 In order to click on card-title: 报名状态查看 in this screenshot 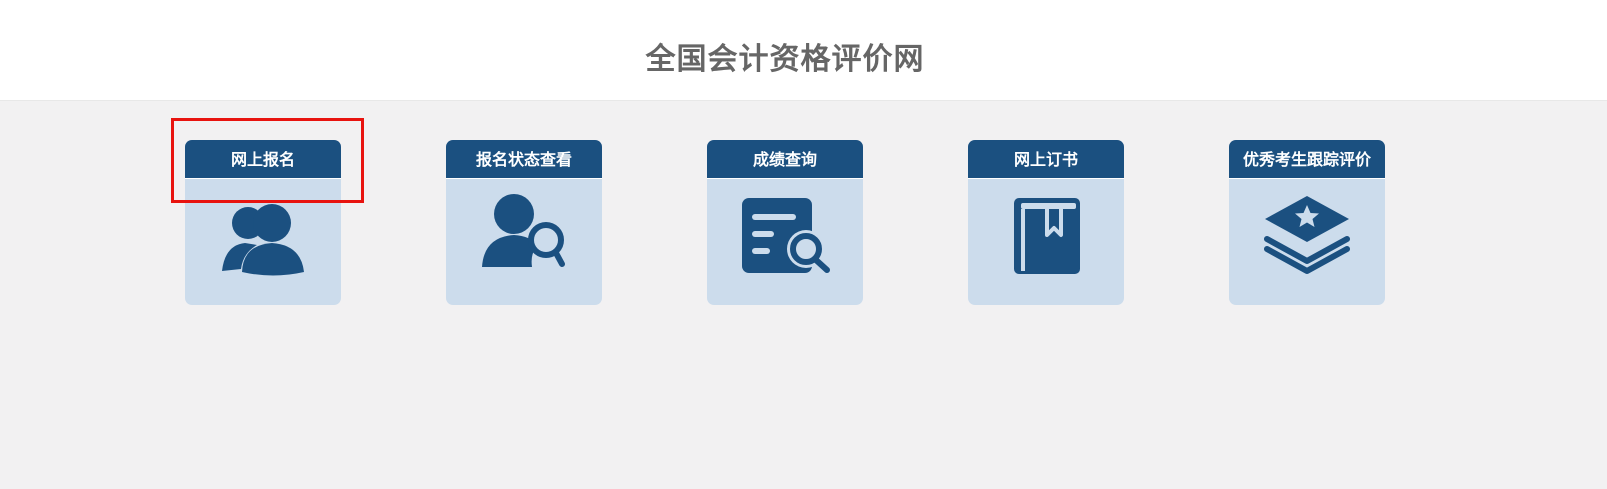, I will do `click(524, 159)`.